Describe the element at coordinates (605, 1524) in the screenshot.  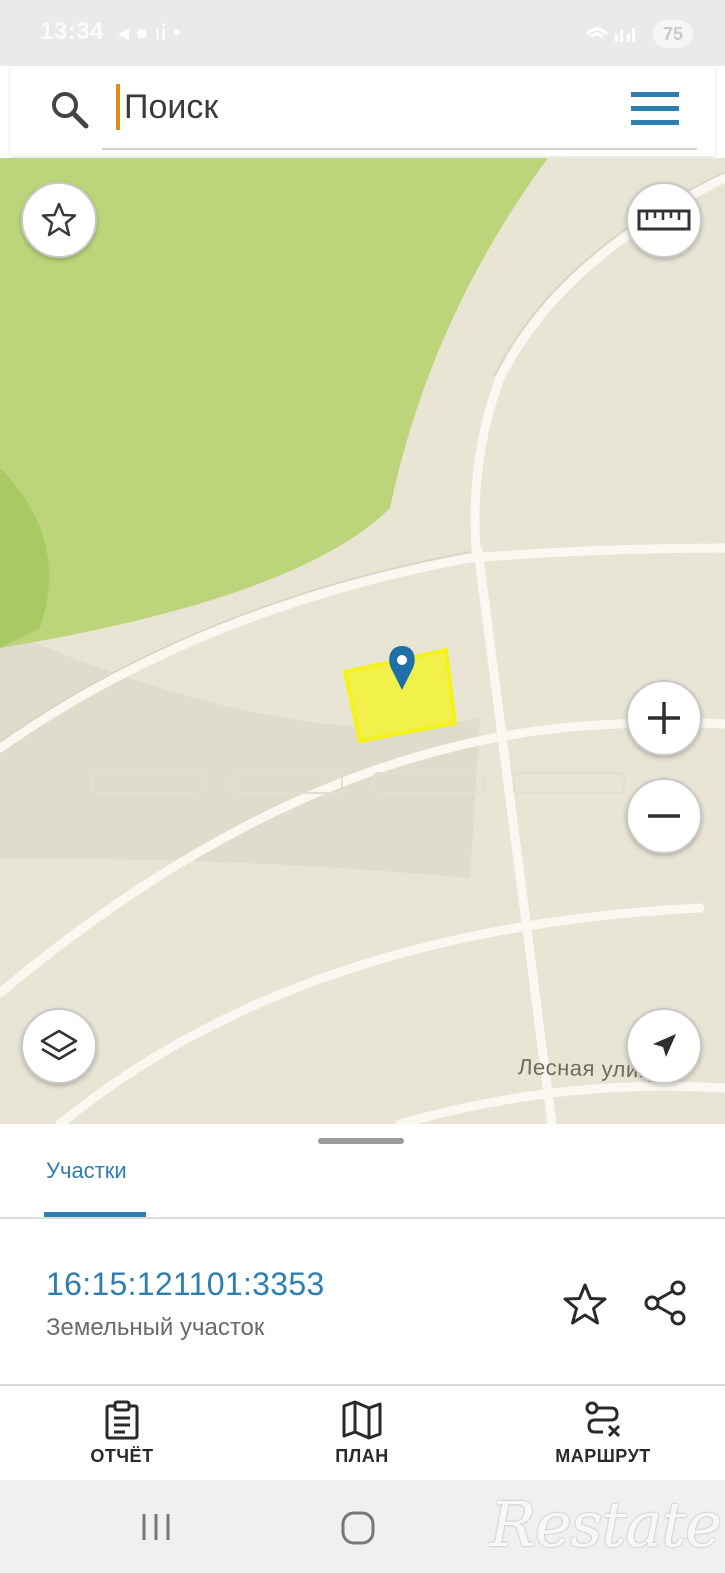
I see `restate-watermark: Restate` at that location.